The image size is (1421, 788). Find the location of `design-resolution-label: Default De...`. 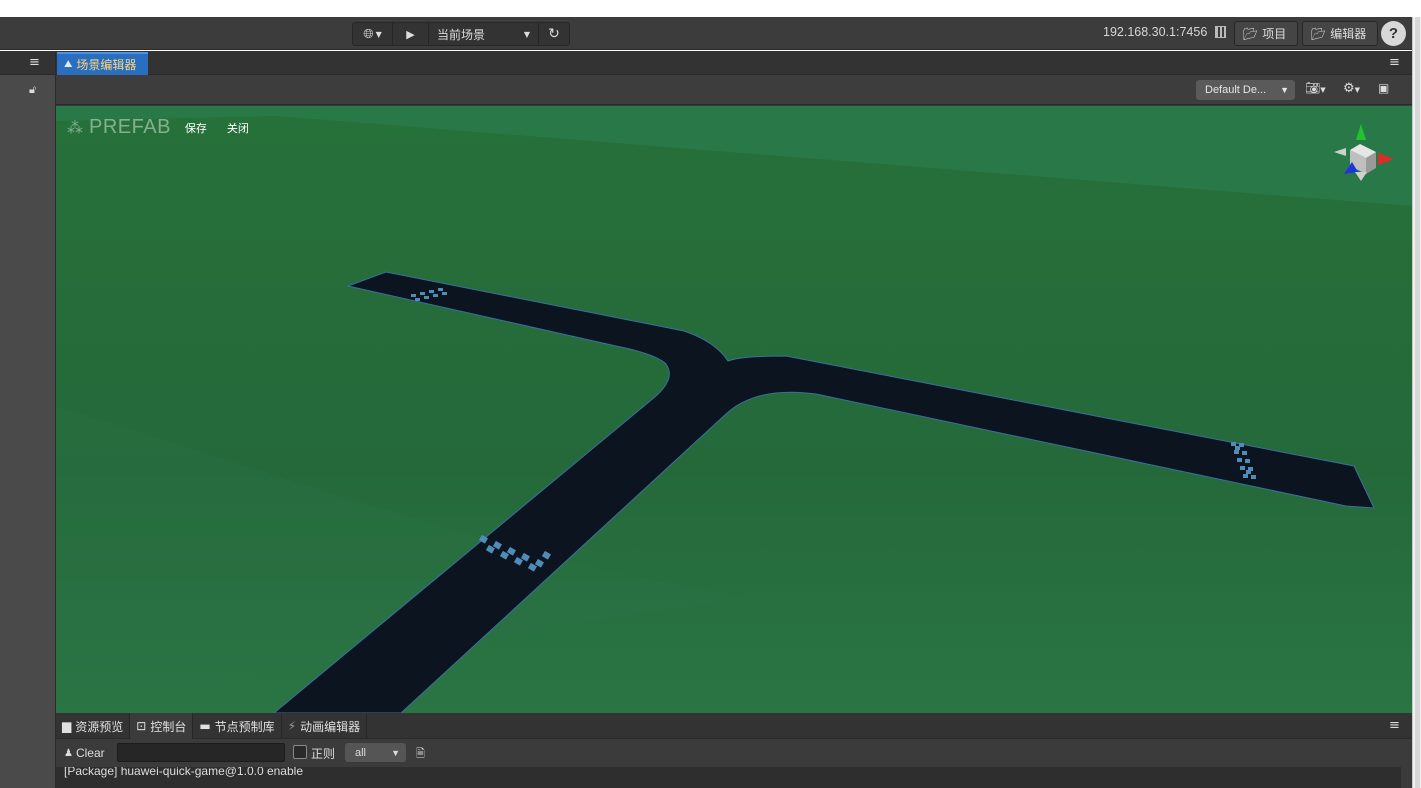

design-resolution-label: Default De... is located at coordinates (1236, 90).